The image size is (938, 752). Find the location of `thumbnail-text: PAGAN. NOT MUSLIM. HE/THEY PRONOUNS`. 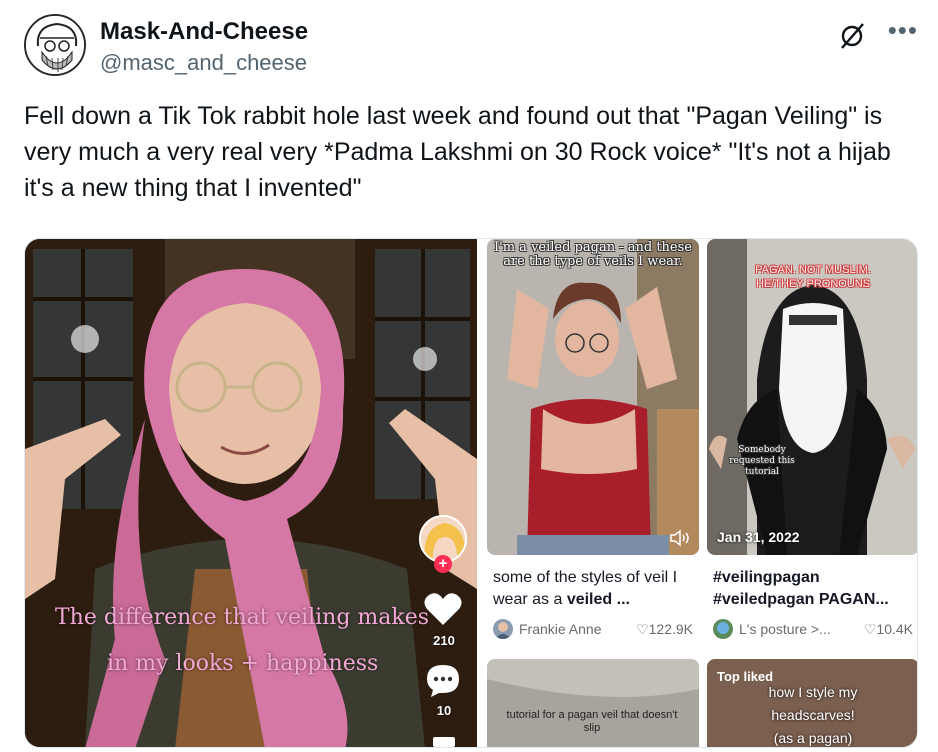

thumbnail-text: PAGAN. NOT MUSLIM. HE/THEY PRONOUNS is located at coordinates (812, 277).